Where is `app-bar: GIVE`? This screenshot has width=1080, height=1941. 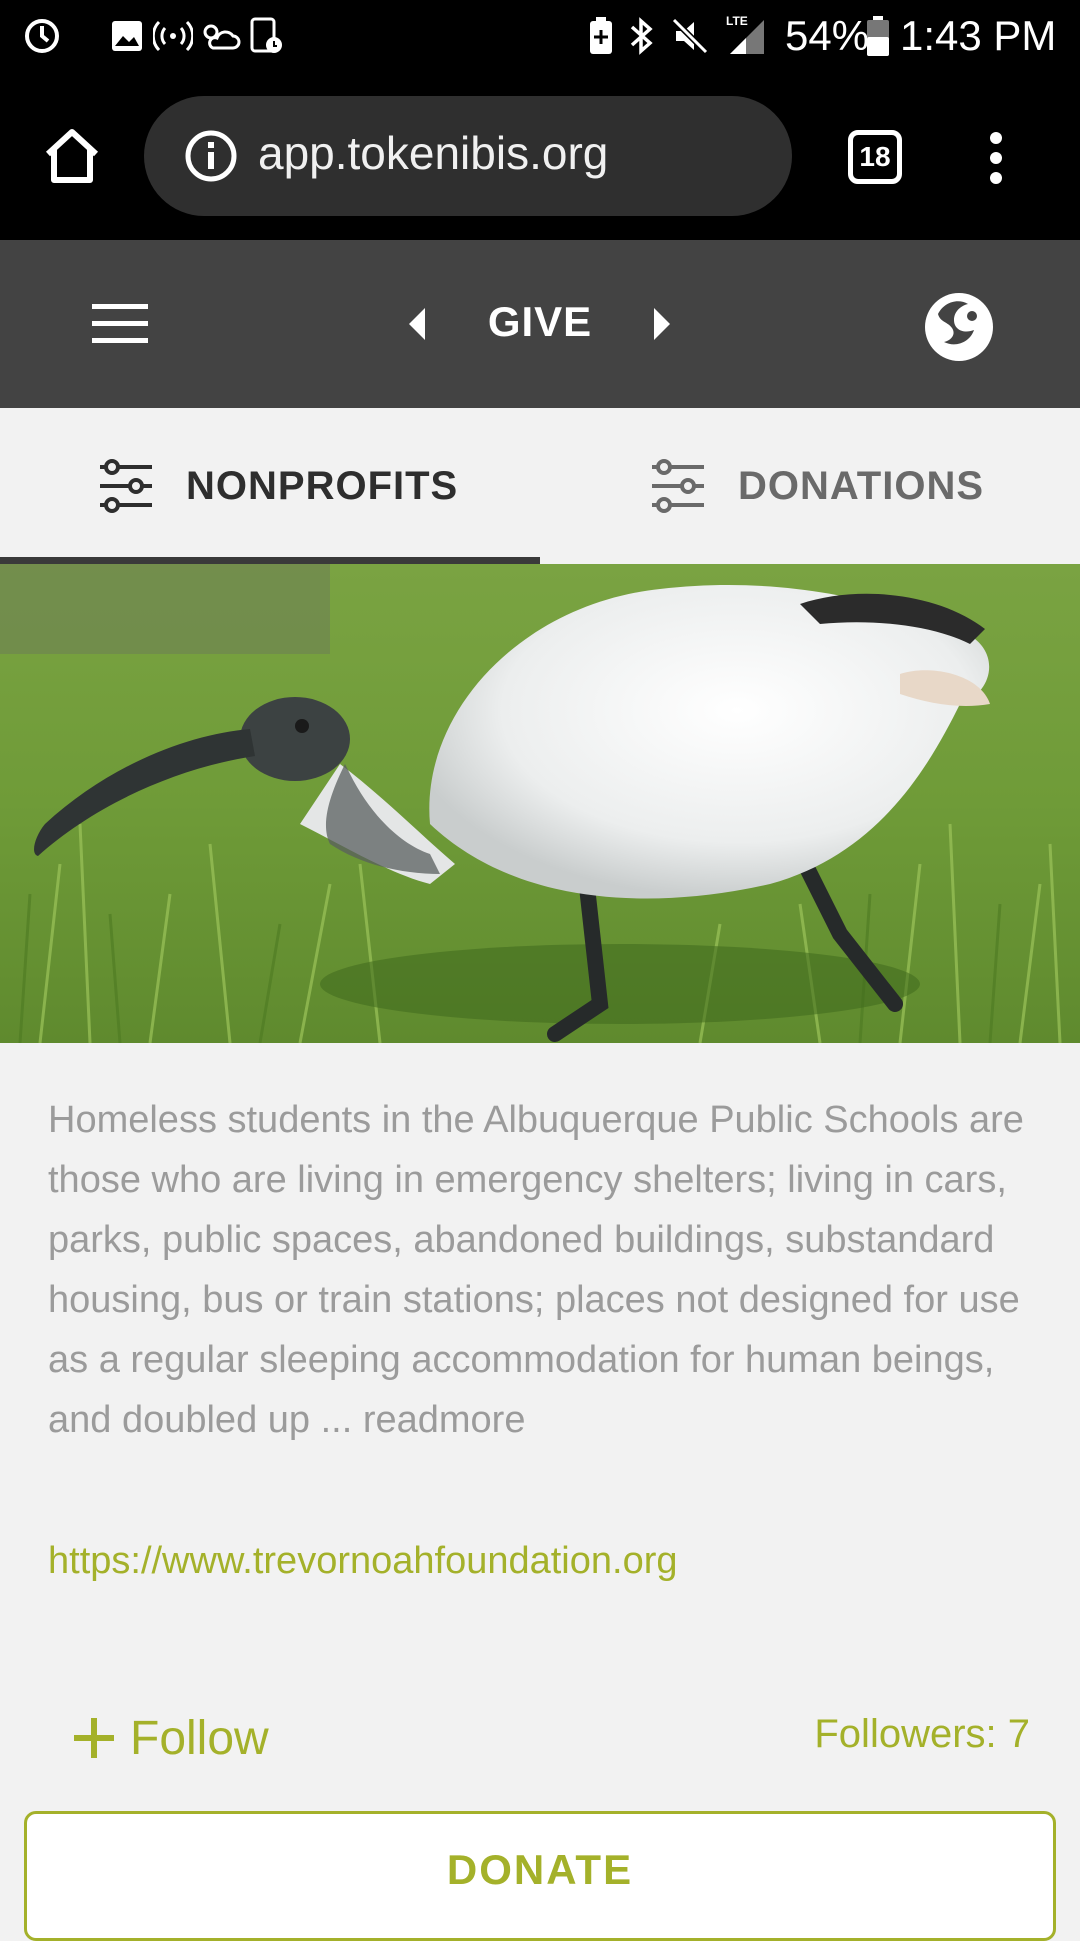
app-bar: GIVE is located at coordinates (540, 324).